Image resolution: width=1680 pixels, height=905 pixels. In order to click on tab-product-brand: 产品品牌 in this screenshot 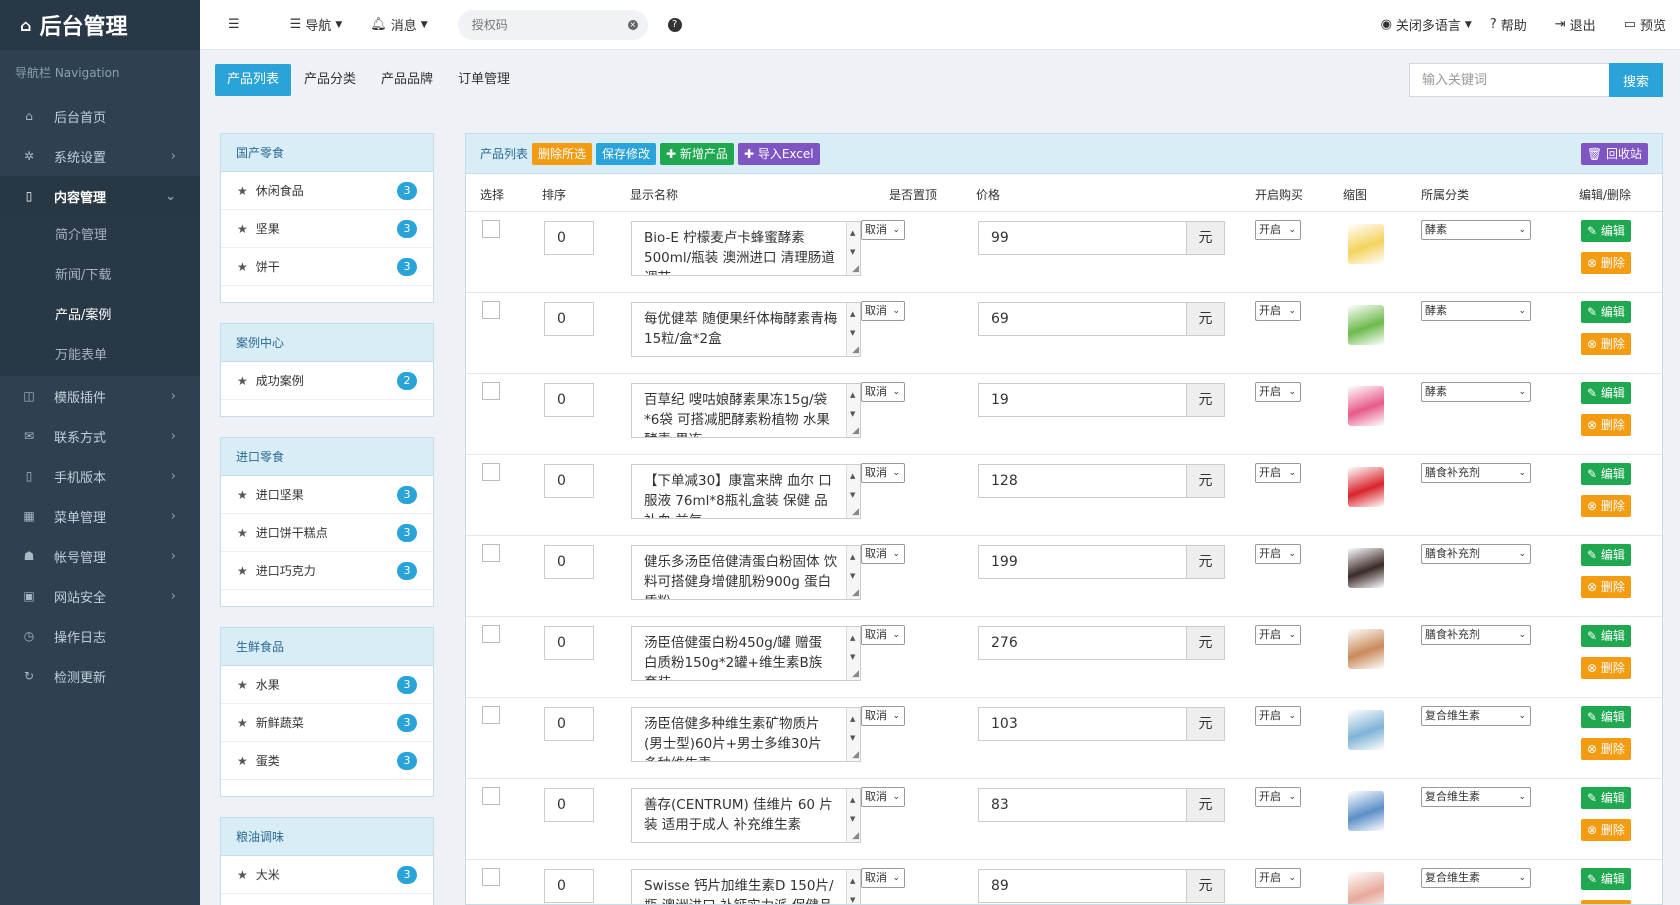, I will do `click(407, 80)`.